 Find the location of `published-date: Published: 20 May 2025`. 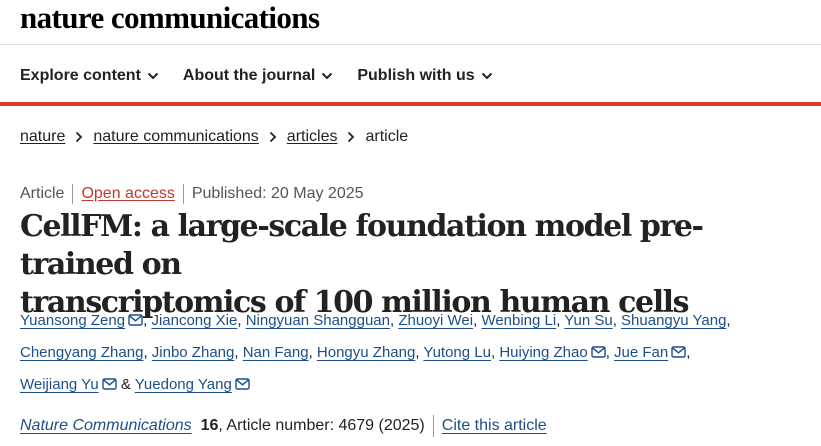

published-date: Published: 20 May 2025 is located at coordinates (277, 193).